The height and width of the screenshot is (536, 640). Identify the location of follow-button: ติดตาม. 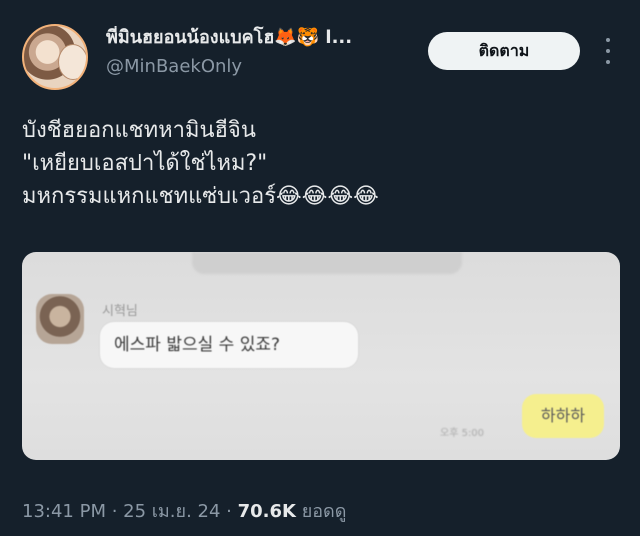
(504, 51).